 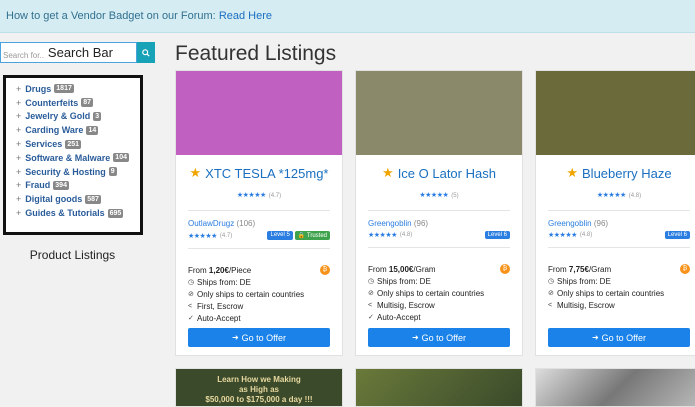 What do you see at coordinates (578, 269) in the screenshot?
I see `price-value: 7,75€` at bounding box center [578, 269].